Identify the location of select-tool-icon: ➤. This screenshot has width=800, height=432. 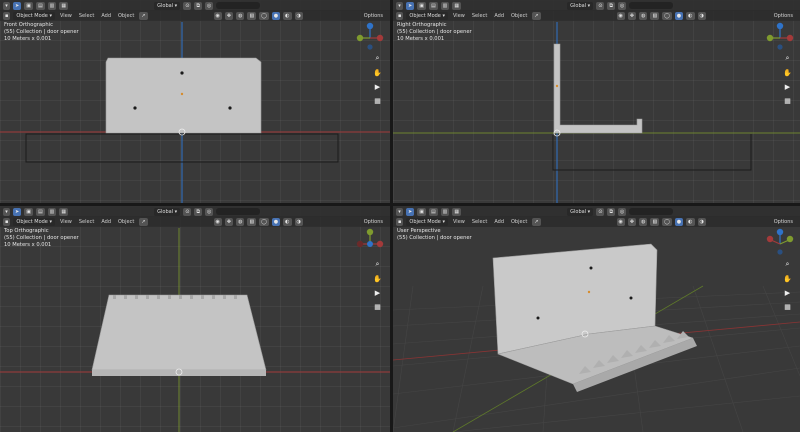
(410, 211).